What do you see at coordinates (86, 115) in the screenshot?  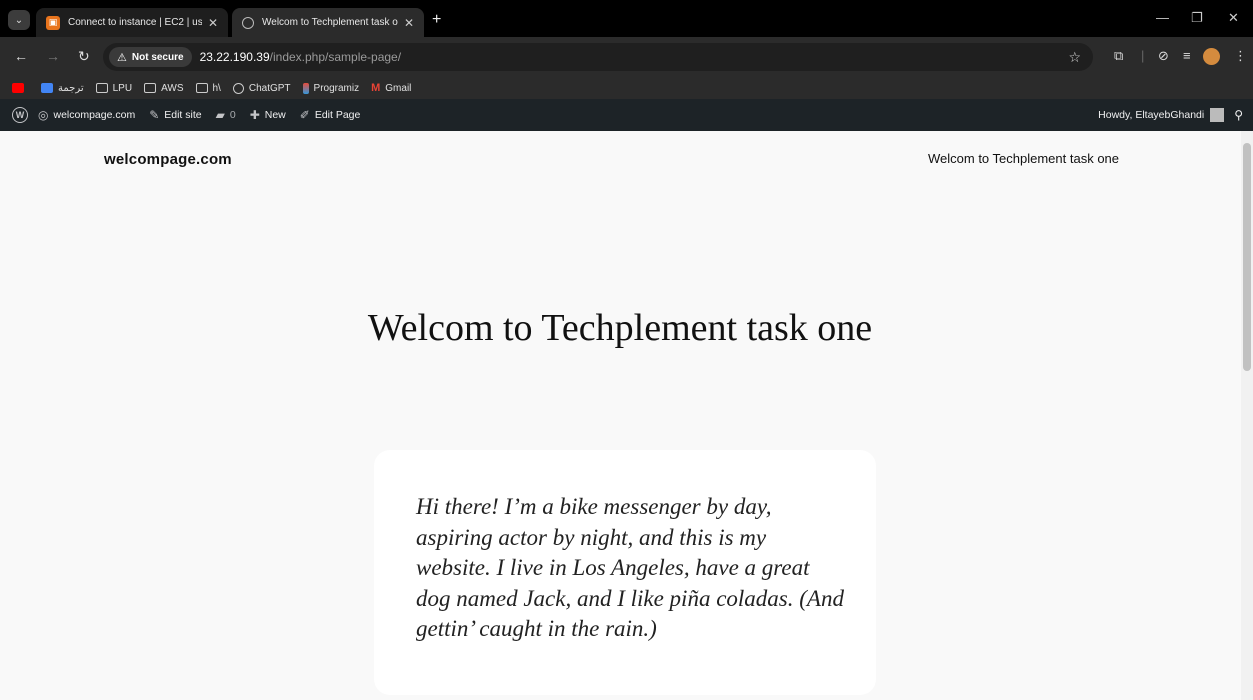 I see `admin-site-link: ◎ welcompage.com` at bounding box center [86, 115].